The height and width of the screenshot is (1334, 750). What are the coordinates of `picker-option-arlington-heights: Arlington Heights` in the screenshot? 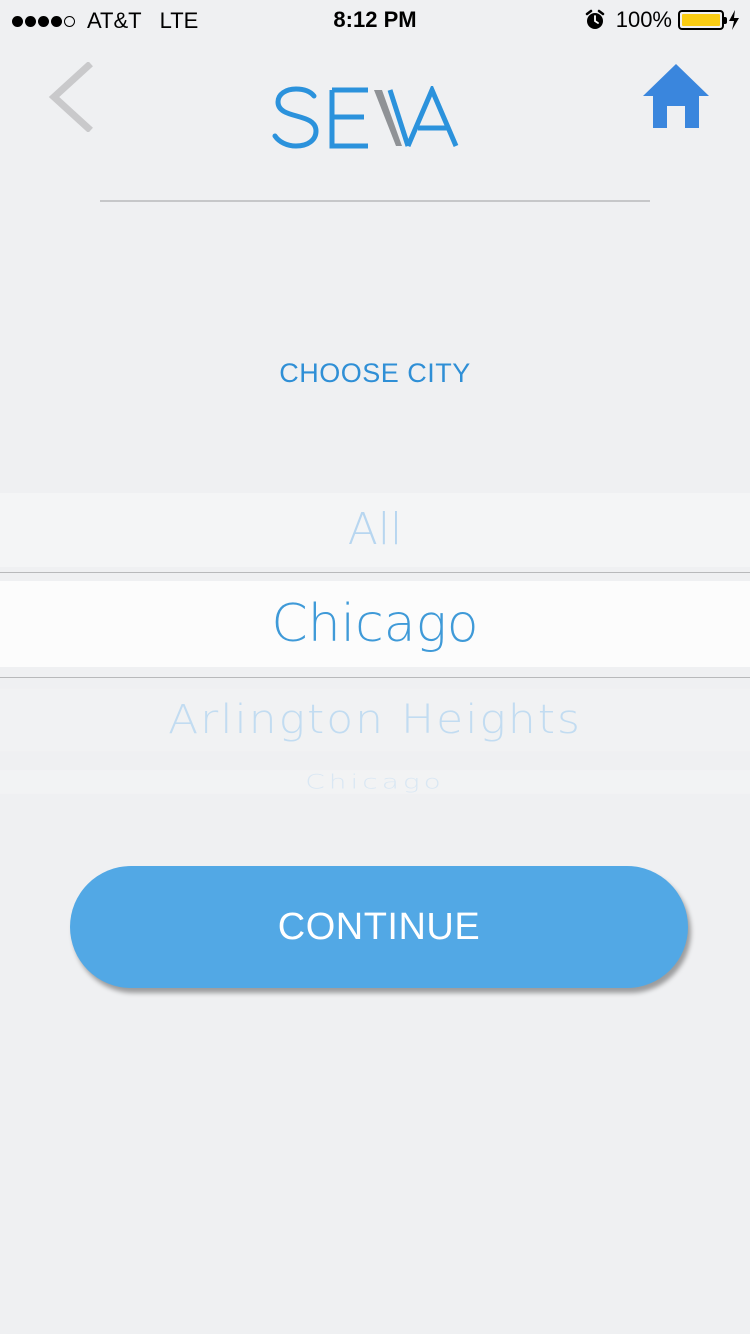 It's located at (375, 720).